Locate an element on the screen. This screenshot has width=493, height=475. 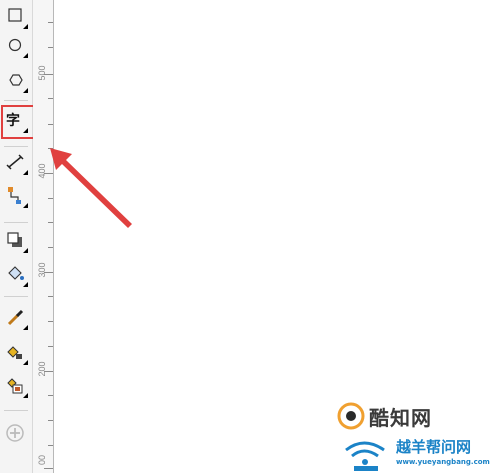
plus-circle-icon is located at coordinates (15, 433).